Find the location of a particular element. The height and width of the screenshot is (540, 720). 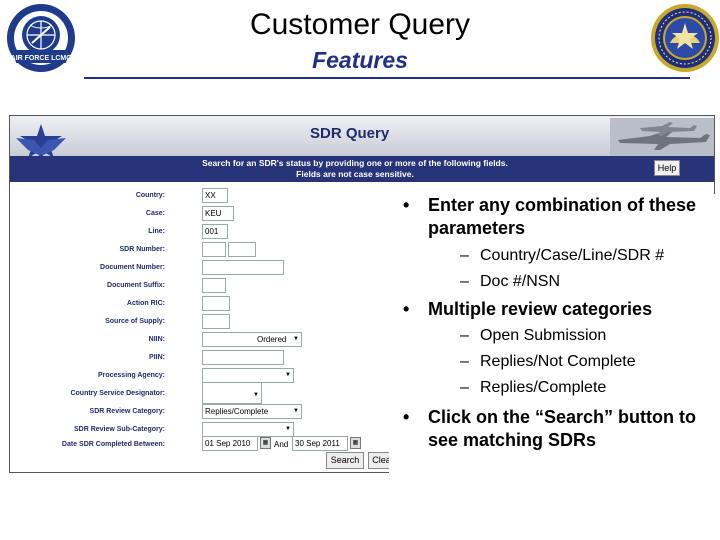

document-suffix-label: Document Suffix: is located at coordinates (136, 285).